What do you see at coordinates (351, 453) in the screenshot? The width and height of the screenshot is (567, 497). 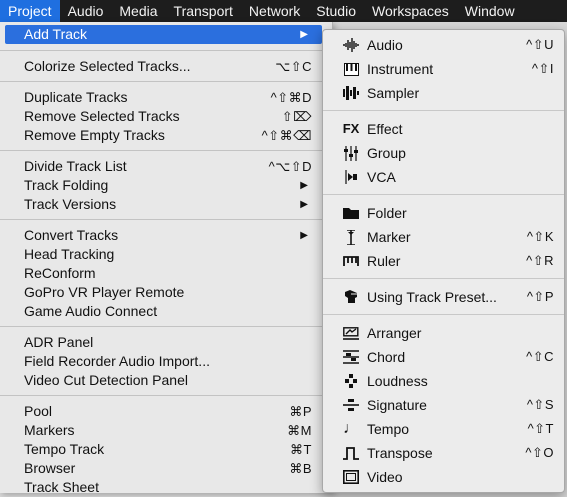 I see `transpose-icon` at bounding box center [351, 453].